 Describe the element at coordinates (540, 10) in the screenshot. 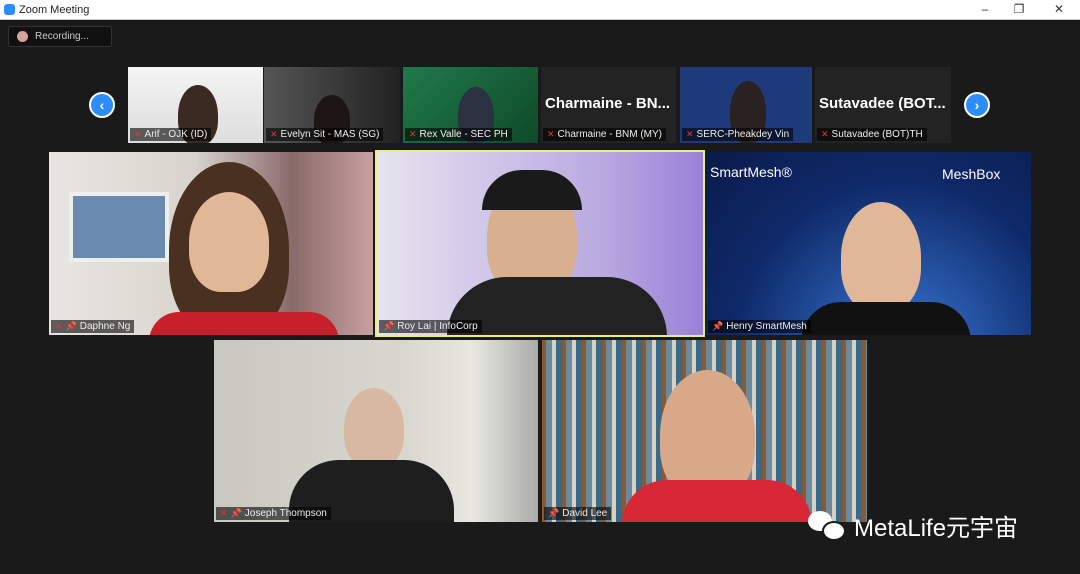

I see `title-bar: Zoom Meeting – ❐ ✕` at that location.